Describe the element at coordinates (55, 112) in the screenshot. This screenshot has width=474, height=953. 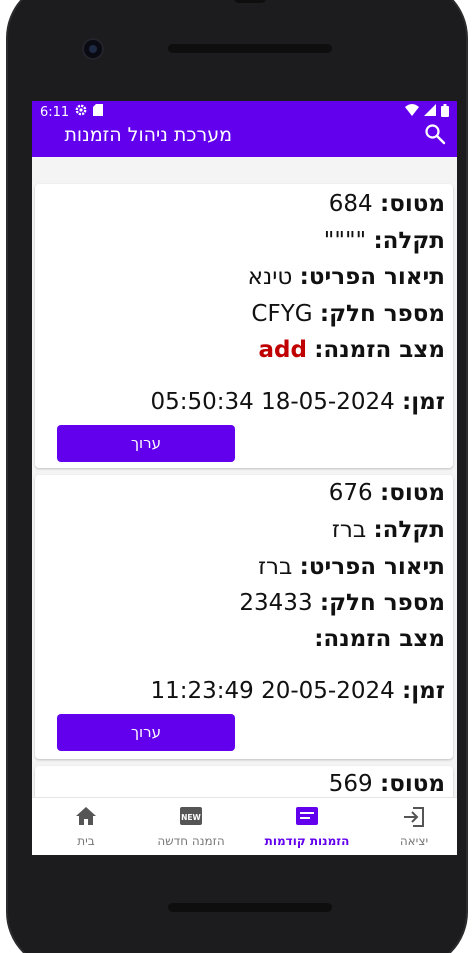
I see `status-time: 6:11` at that location.